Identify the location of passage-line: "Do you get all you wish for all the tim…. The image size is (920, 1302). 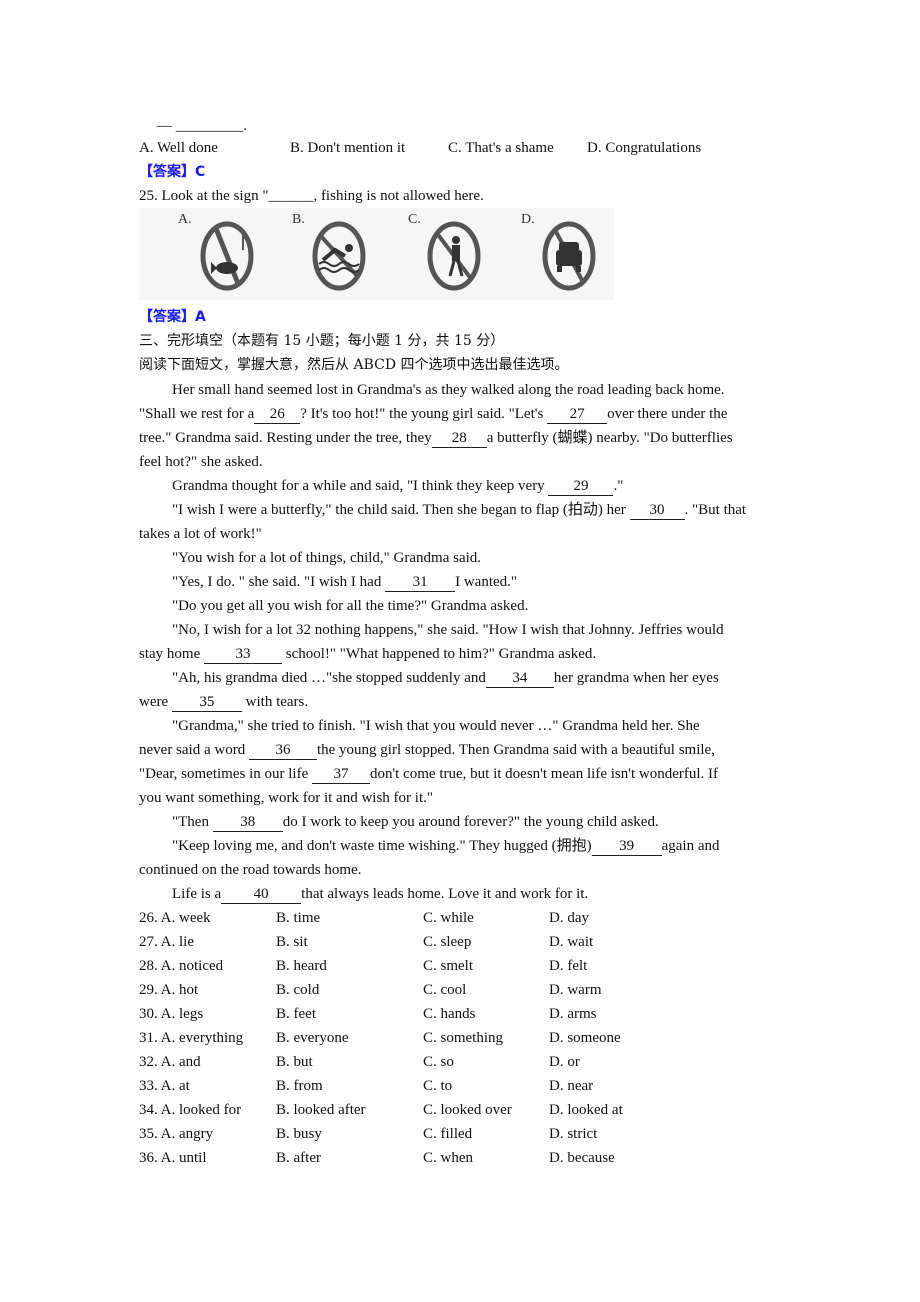
(350, 606).